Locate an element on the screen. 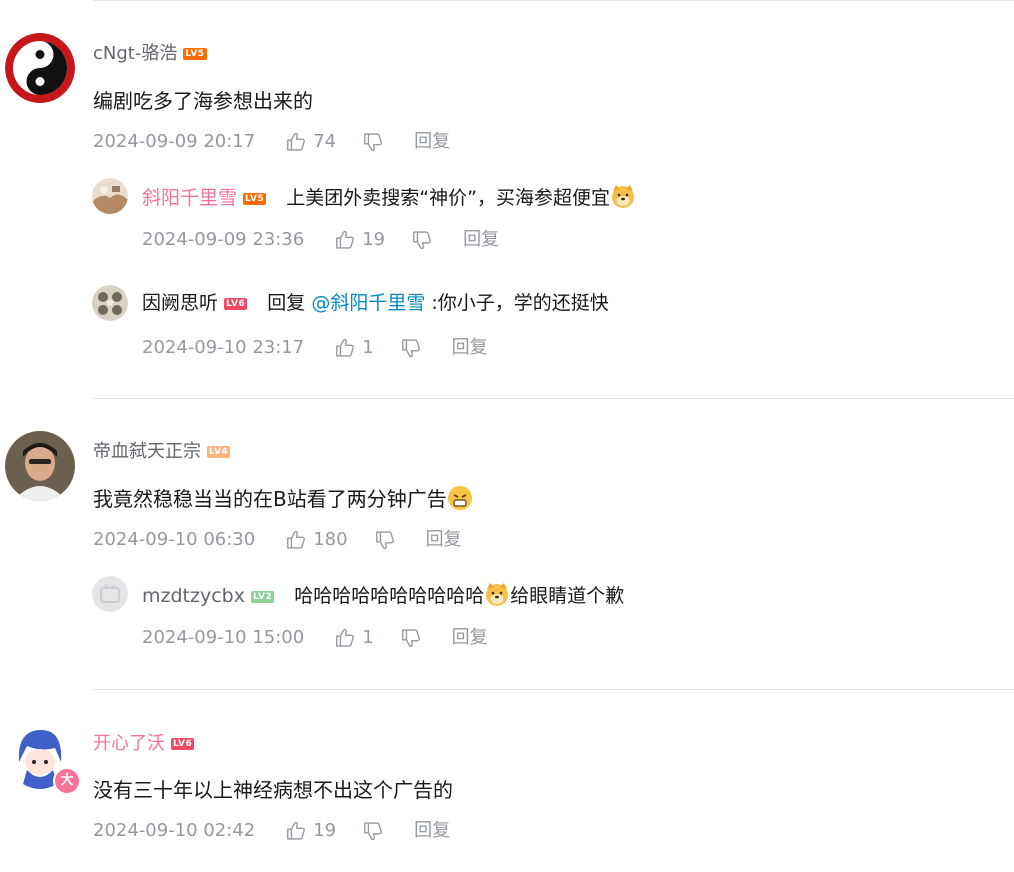 The image size is (1014, 872). landscape-avatar-icon is located at coordinates (110, 196).